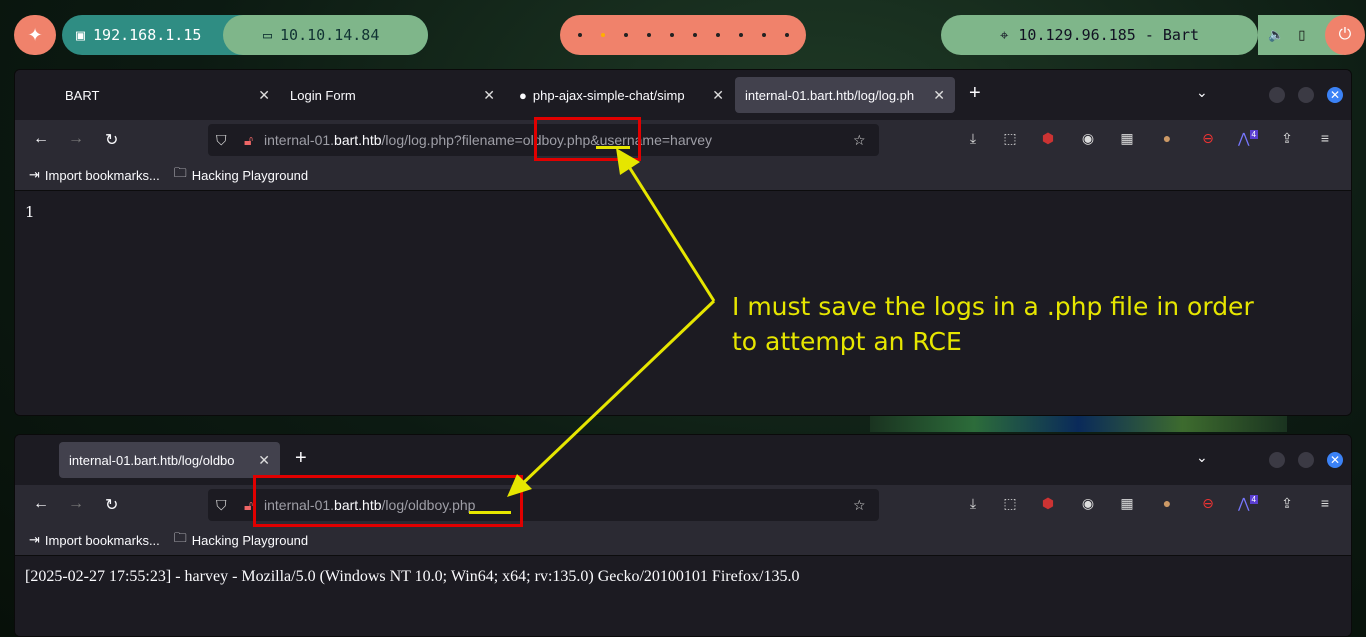  What do you see at coordinates (670, 231) in the screenshot?
I see `arrow-line-top` at bounding box center [670, 231].